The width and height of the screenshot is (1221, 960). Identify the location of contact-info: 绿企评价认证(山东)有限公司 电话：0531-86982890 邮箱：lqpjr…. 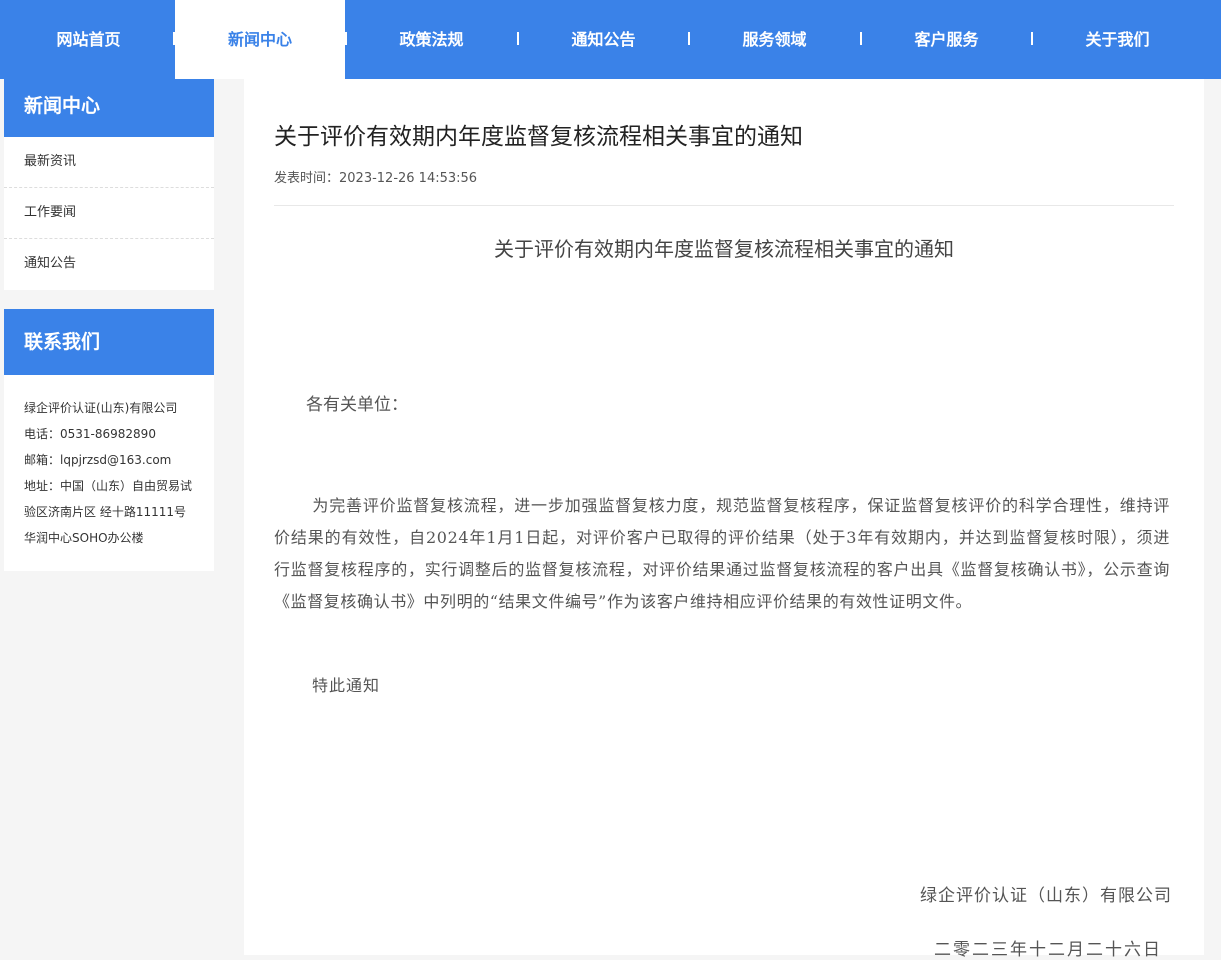
(109, 470).